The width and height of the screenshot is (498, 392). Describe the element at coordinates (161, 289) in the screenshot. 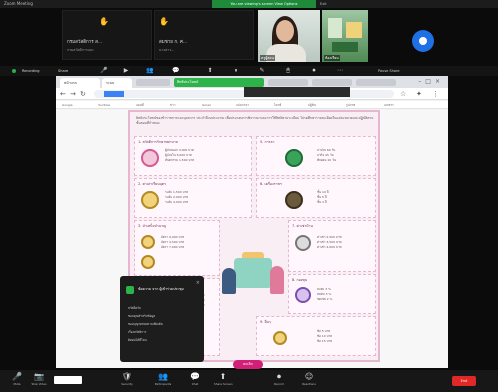

I see `notification-title: ข้อความ จาก ผู้เข้าร่วมประชุม` at that location.